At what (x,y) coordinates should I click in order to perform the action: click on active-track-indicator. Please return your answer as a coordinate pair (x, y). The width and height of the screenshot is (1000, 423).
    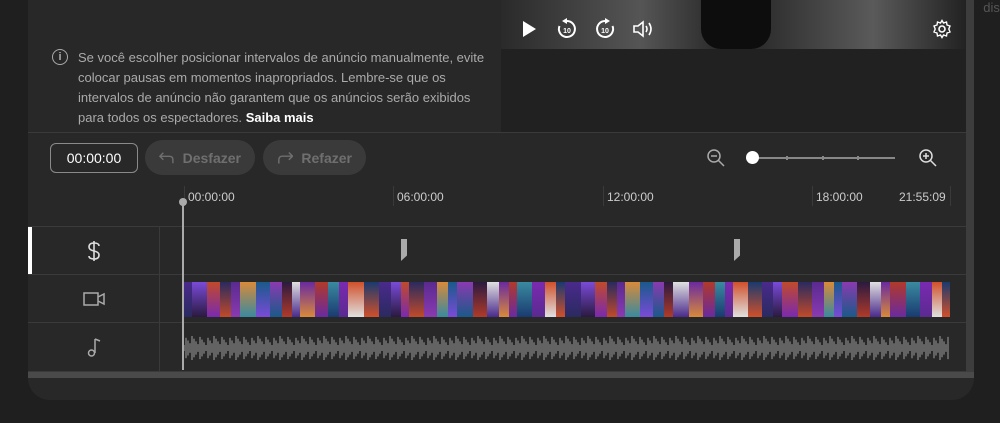
    Looking at the image, I should click on (30, 250).